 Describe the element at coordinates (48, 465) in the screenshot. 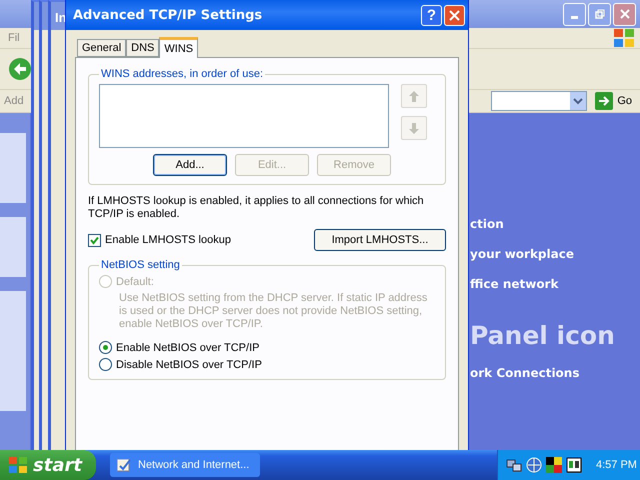

I see `start-button: start` at that location.